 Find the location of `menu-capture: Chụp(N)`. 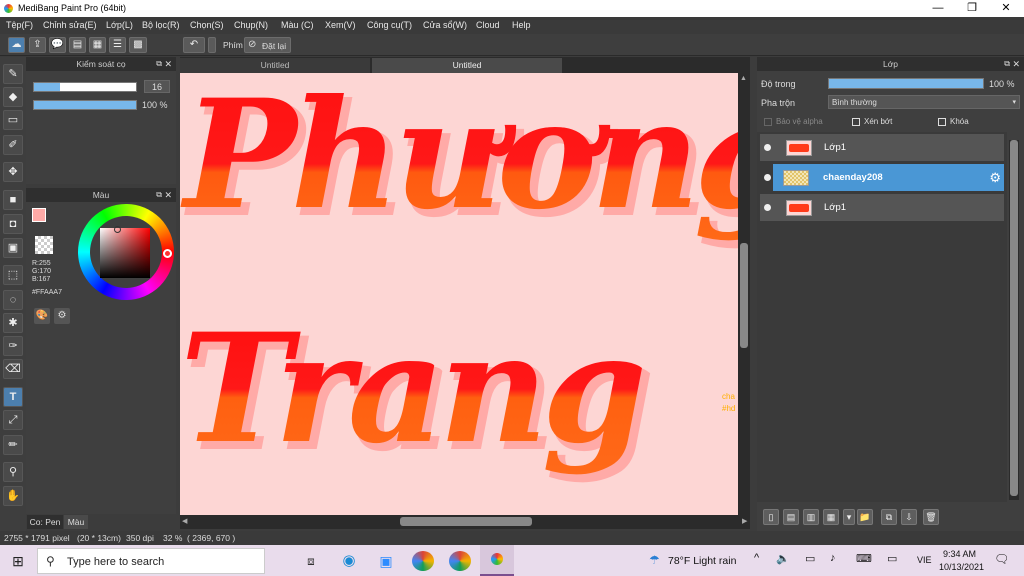

menu-capture: Chụp(N) is located at coordinates (251, 25).